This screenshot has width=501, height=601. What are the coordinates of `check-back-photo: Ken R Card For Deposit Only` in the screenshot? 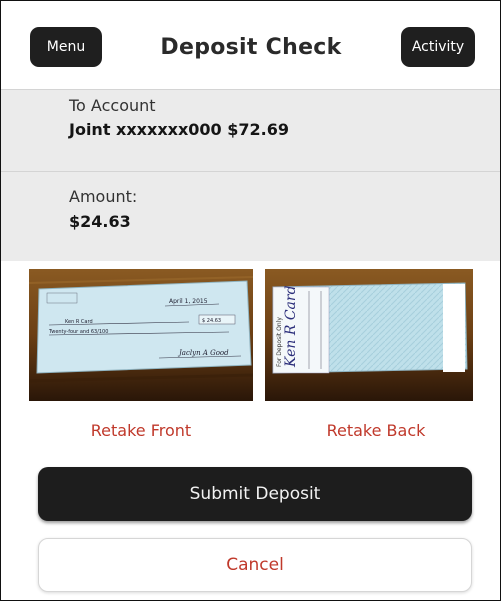 It's located at (369, 335).